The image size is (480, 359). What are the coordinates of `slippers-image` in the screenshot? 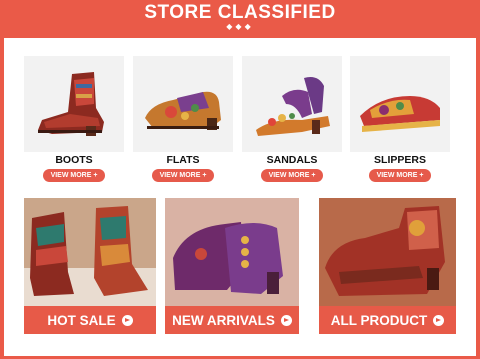 It's located at (400, 104).